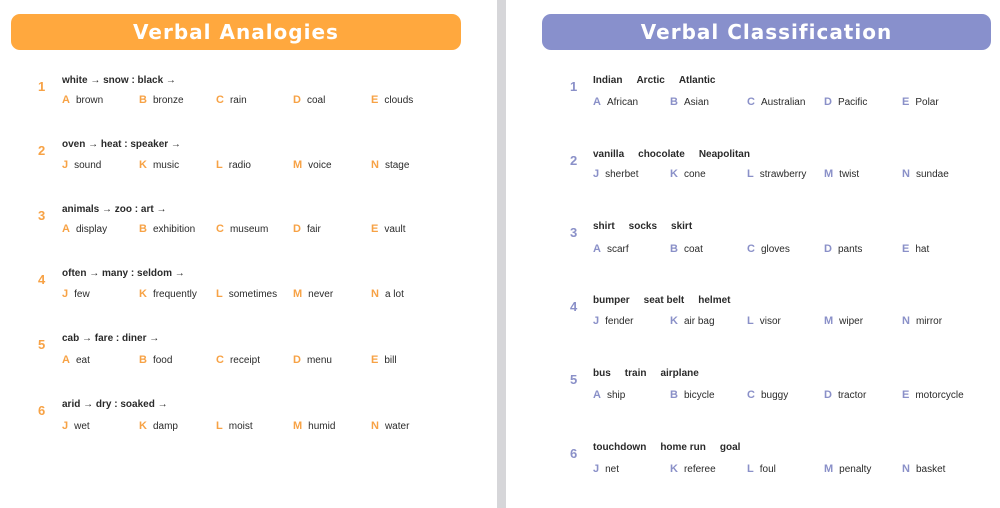 The width and height of the screenshot is (1000, 508). What do you see at coordinates (76, 294) in the screenshot?
I see `answer-option: Jfew` at bounding box center [76, 294].